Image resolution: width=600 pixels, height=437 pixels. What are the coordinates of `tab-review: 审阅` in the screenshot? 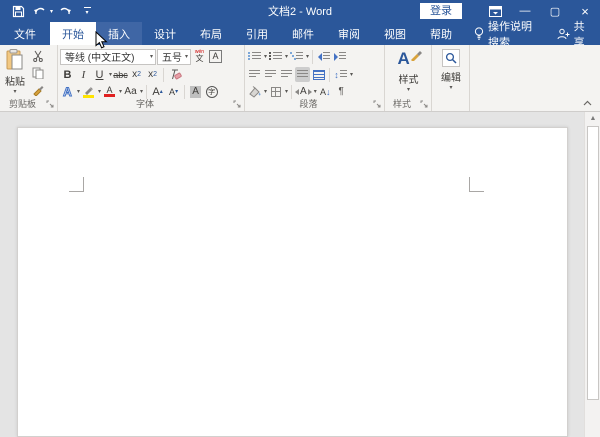 It's located at (349, 33).